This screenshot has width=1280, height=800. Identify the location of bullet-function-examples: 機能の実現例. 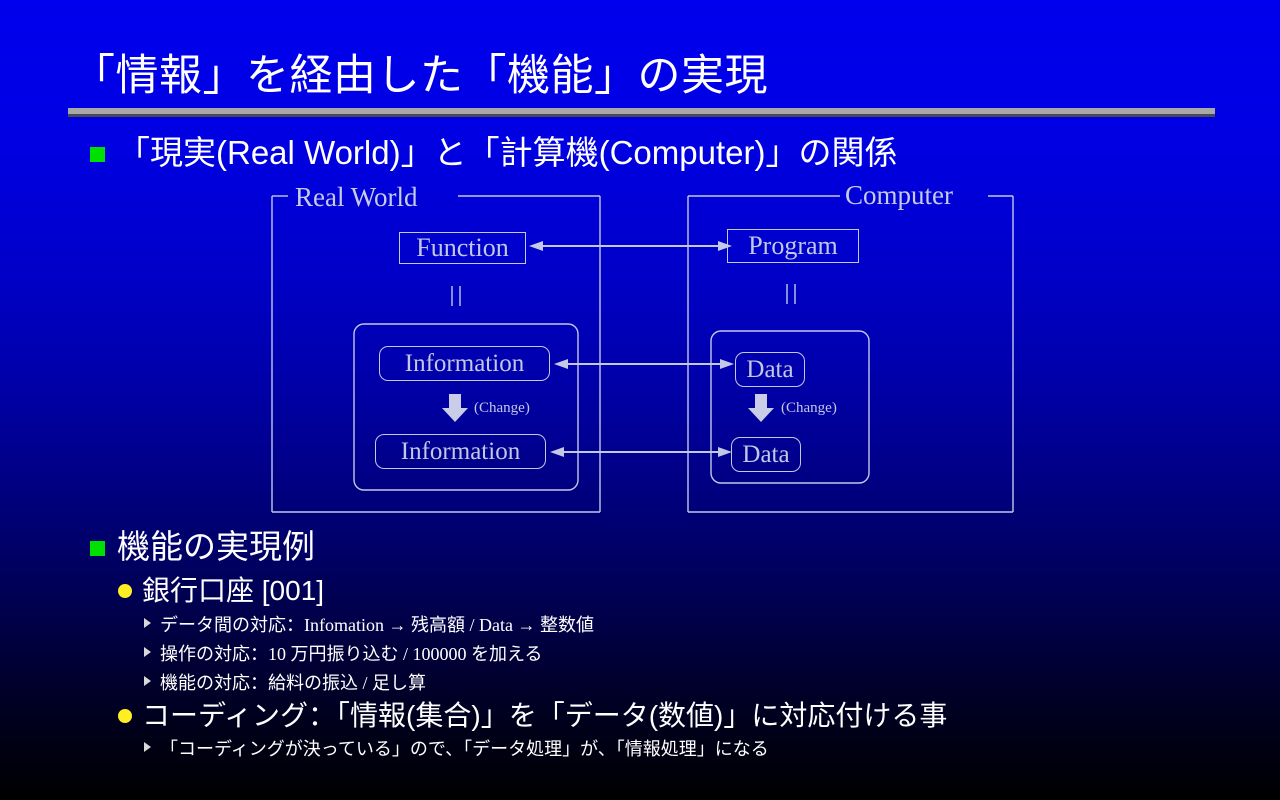
(202, 547).